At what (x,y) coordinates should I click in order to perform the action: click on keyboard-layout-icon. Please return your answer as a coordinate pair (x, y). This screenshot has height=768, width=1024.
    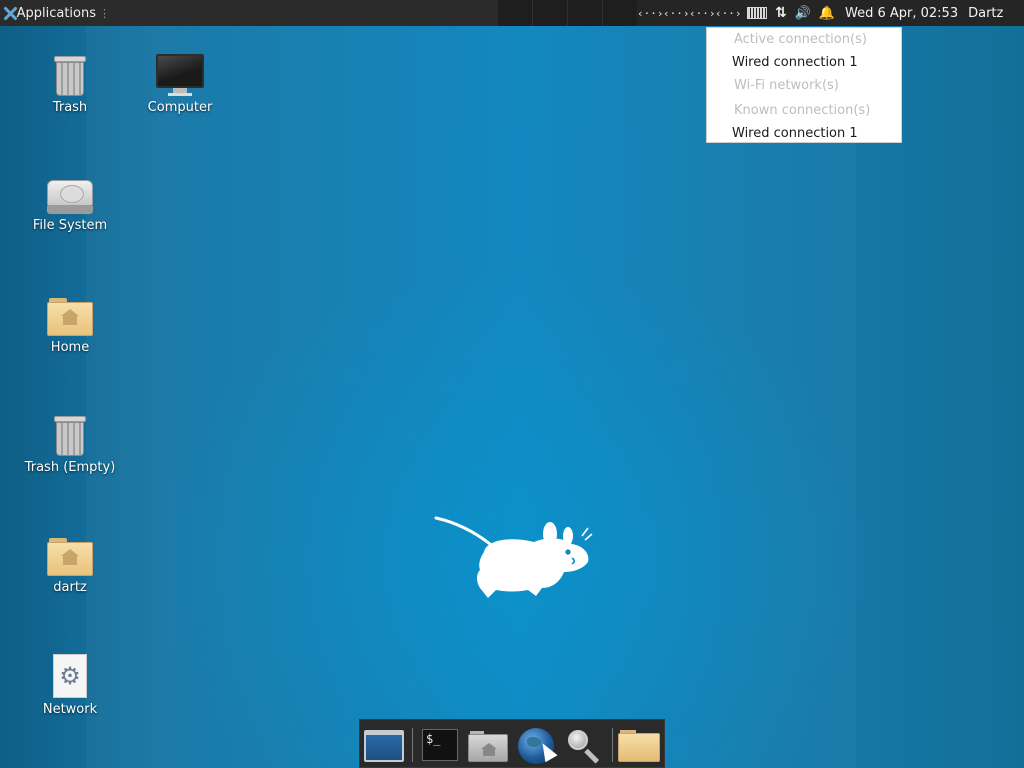
    Looking at the image, I should click on (757, 13).